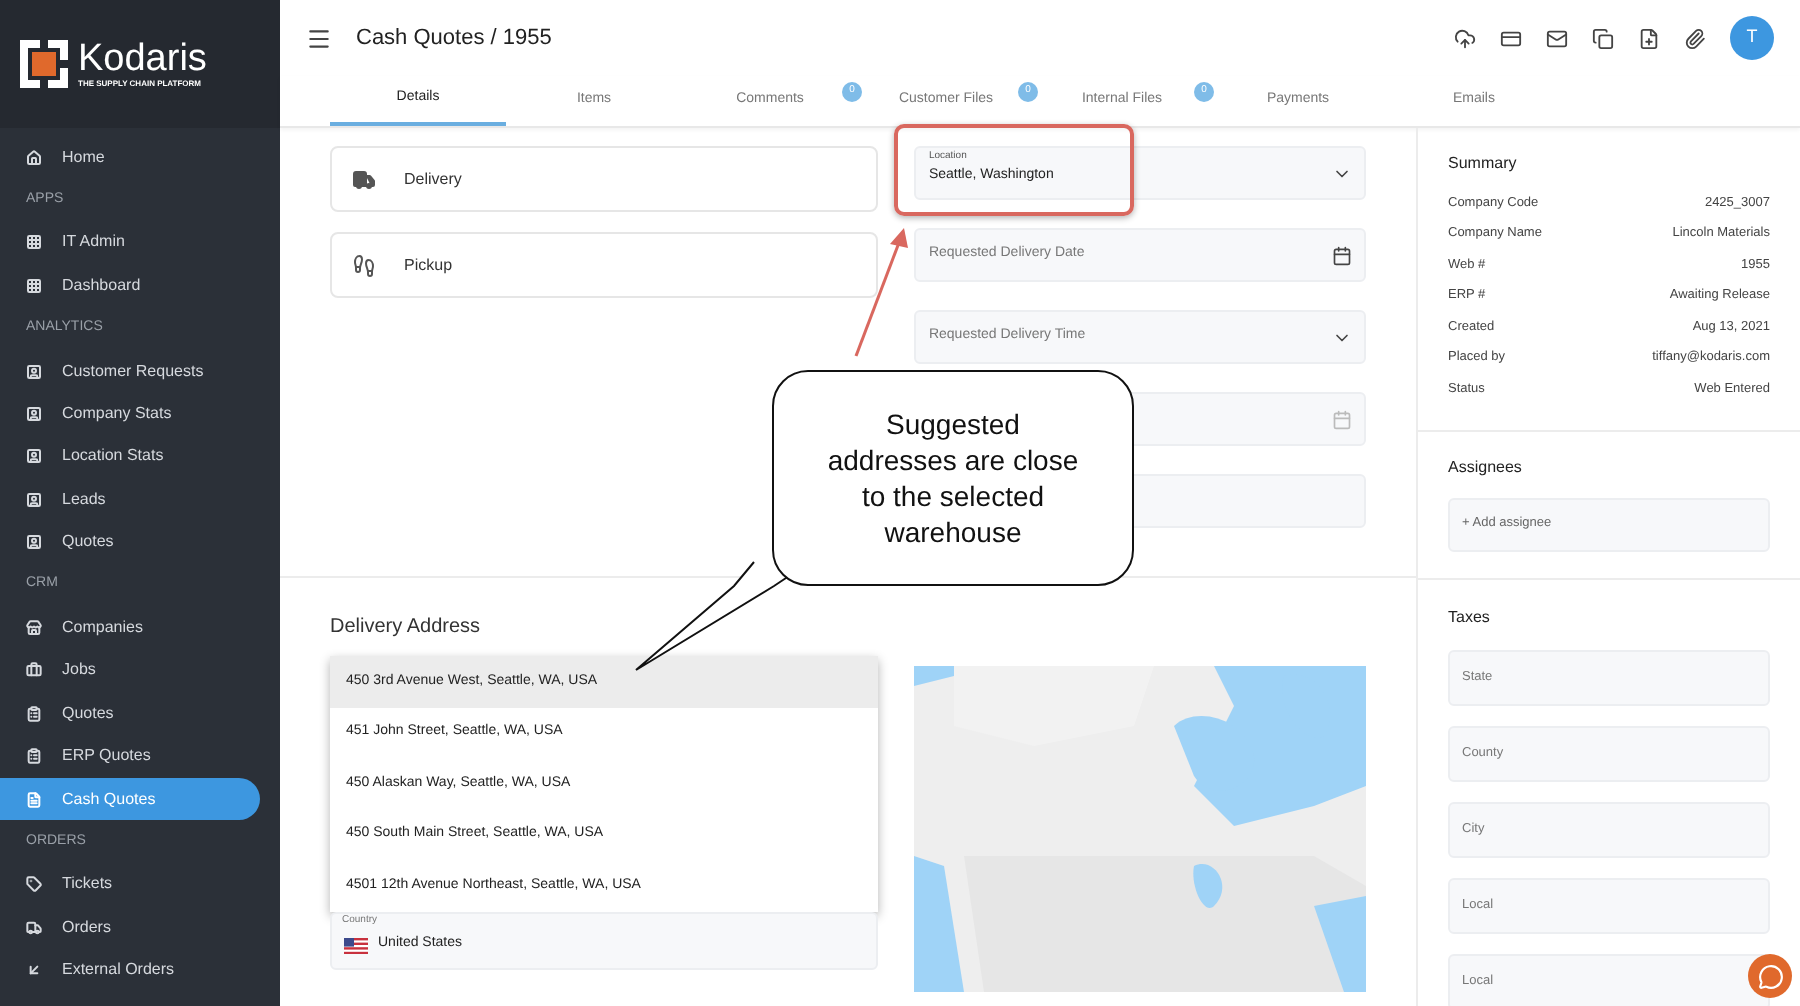  I want to click on option-card: Pickup, so click(604, 265).